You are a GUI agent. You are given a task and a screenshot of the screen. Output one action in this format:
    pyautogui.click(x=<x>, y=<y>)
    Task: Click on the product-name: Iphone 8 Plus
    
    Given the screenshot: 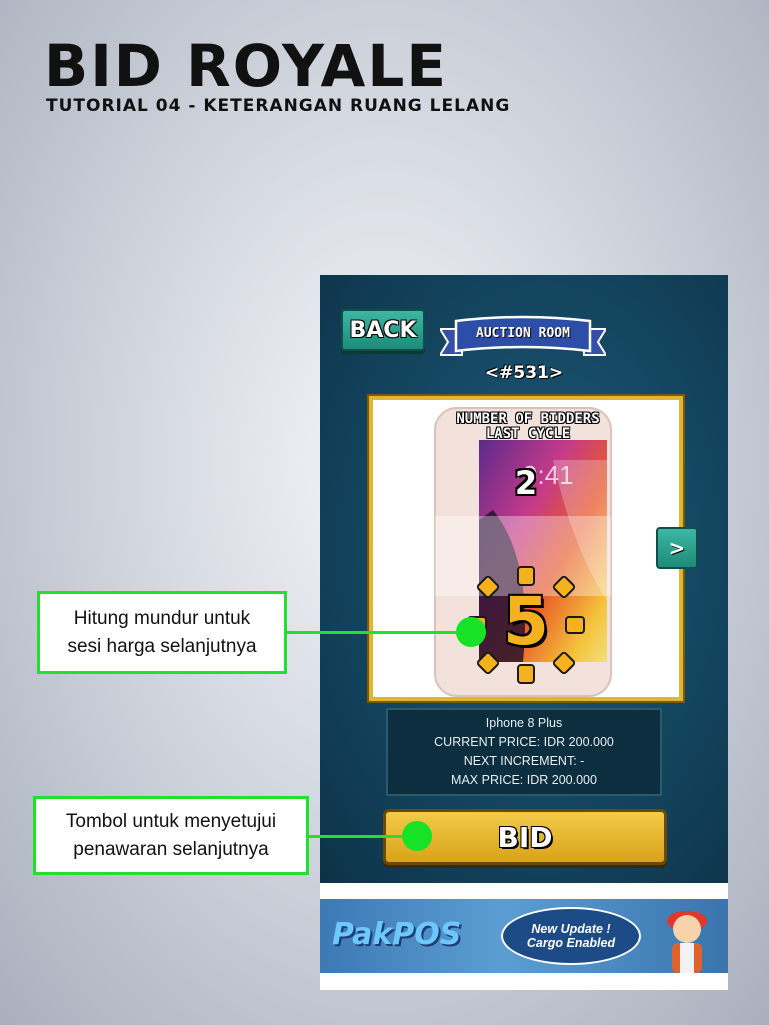 What is the action you would take?
    pyautogui.click(x=524, y=723)
    